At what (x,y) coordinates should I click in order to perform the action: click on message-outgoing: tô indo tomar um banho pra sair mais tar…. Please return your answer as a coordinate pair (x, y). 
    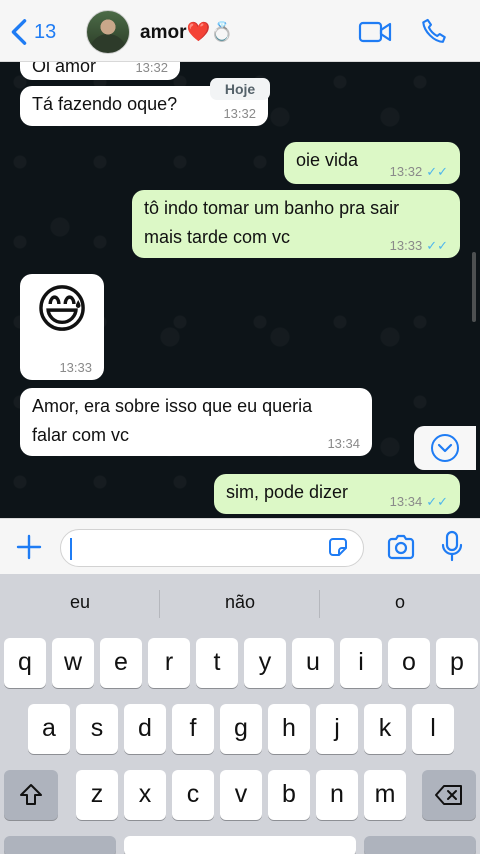
    Looking at the image, I should click on (296, 224).